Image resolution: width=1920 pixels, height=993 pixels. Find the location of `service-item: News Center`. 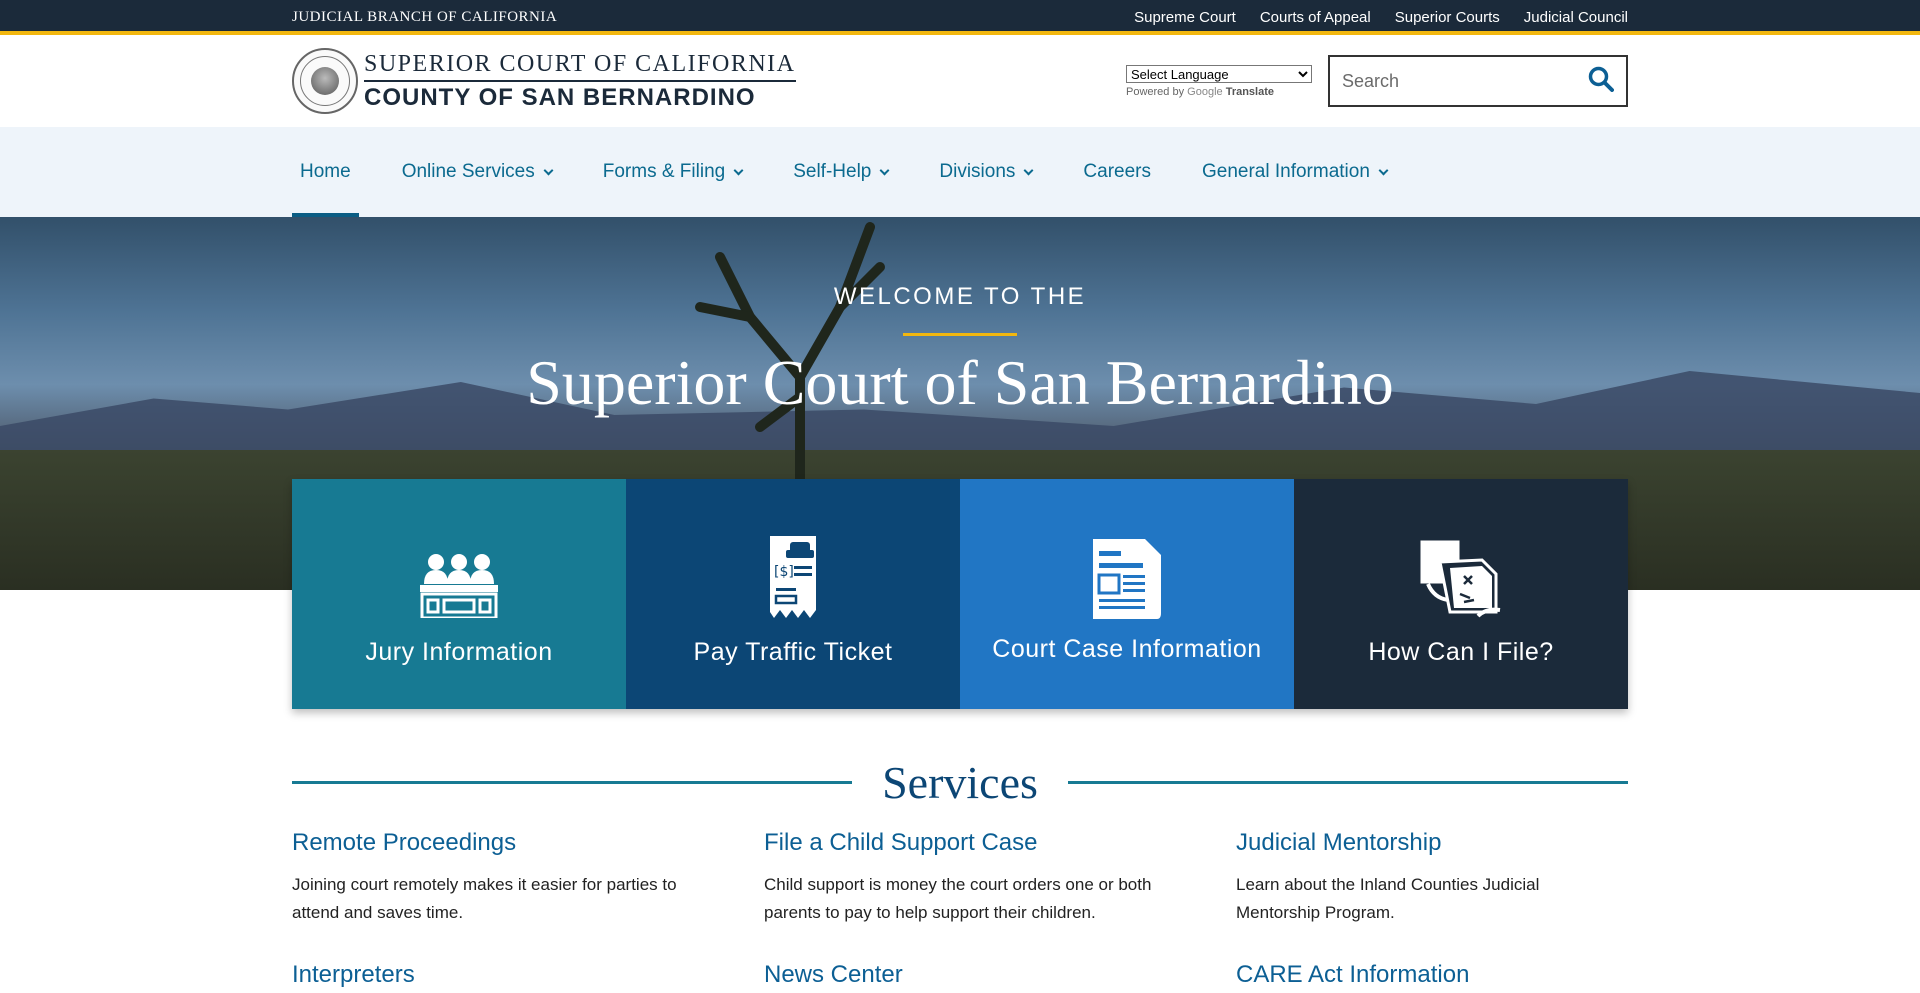

service-item: News Center is located at coordinates (960, 975).